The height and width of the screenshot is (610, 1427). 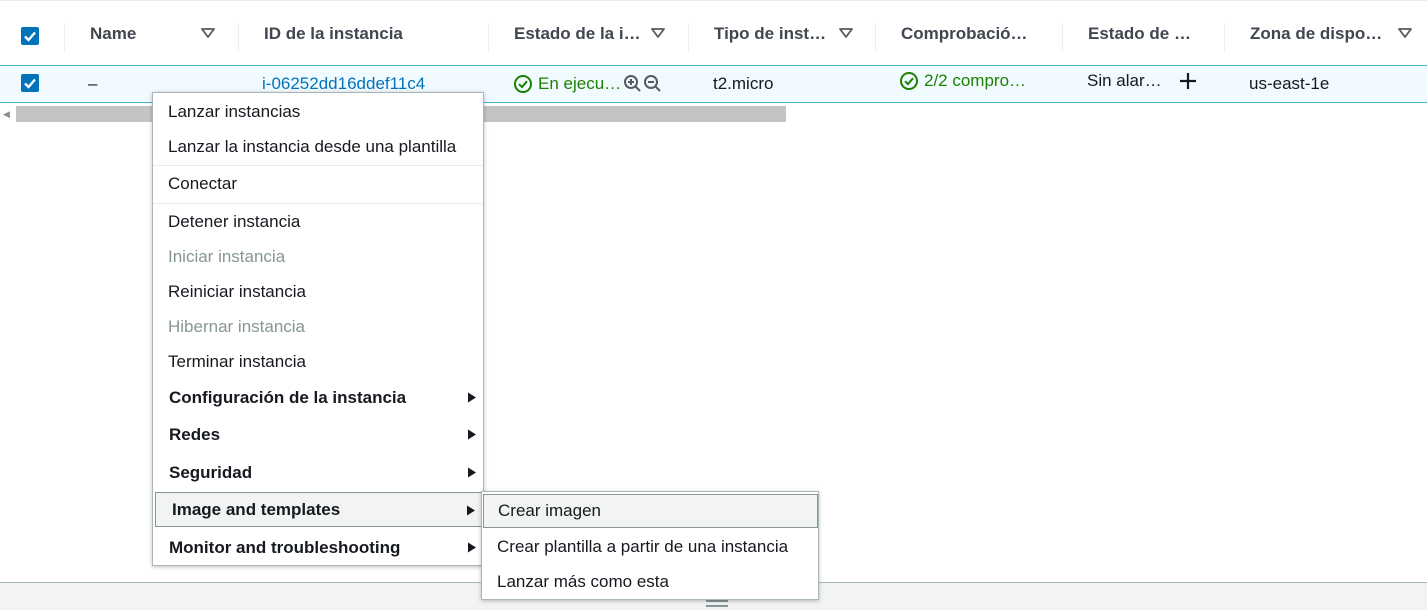 What do you see at coordinates (743, 83) in the screenshot?
I see `cell-instance-type: t2.micro` at bounding box center [743, 83].